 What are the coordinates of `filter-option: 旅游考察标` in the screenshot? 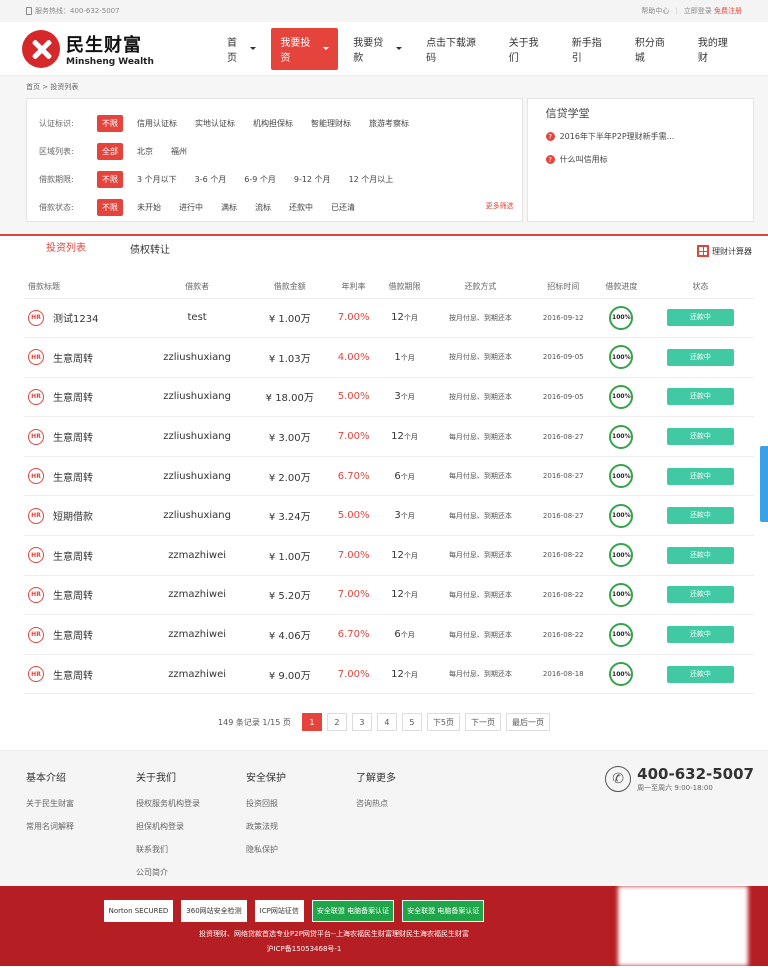 It's located at (389, 123).